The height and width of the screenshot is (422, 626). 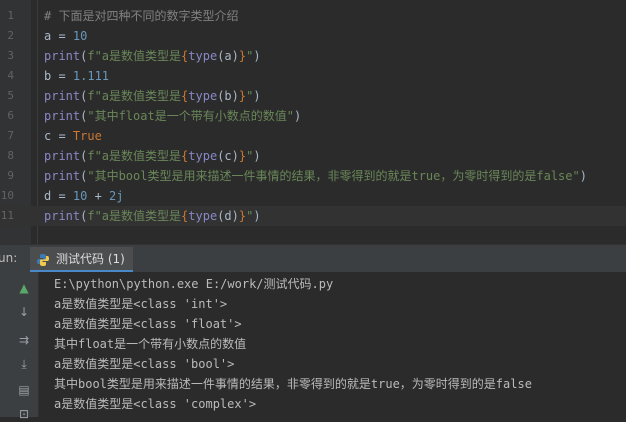 What do you see at coordinates (194, 284) in the screenshot?
I see `console-line: E:\python\python.exe E:/work/测试代码.py` at bounding box center [194, 284].